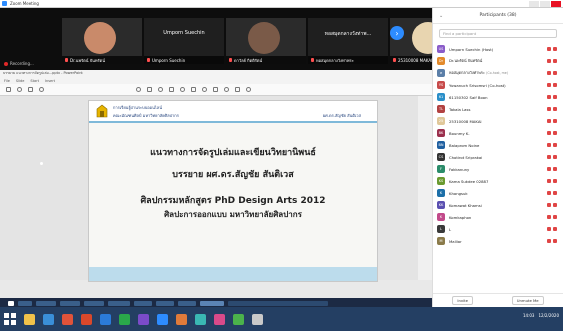  What do you see at coordinates (498, 217) in the screenshot?
I see `participant-row: K Komkaphon` at bounding box center [498, 217].